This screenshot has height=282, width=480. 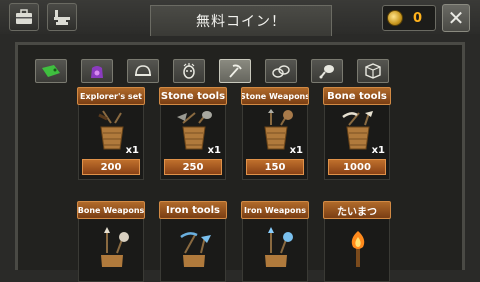 I want to click on coin-icon, so click(x=395, y=18).